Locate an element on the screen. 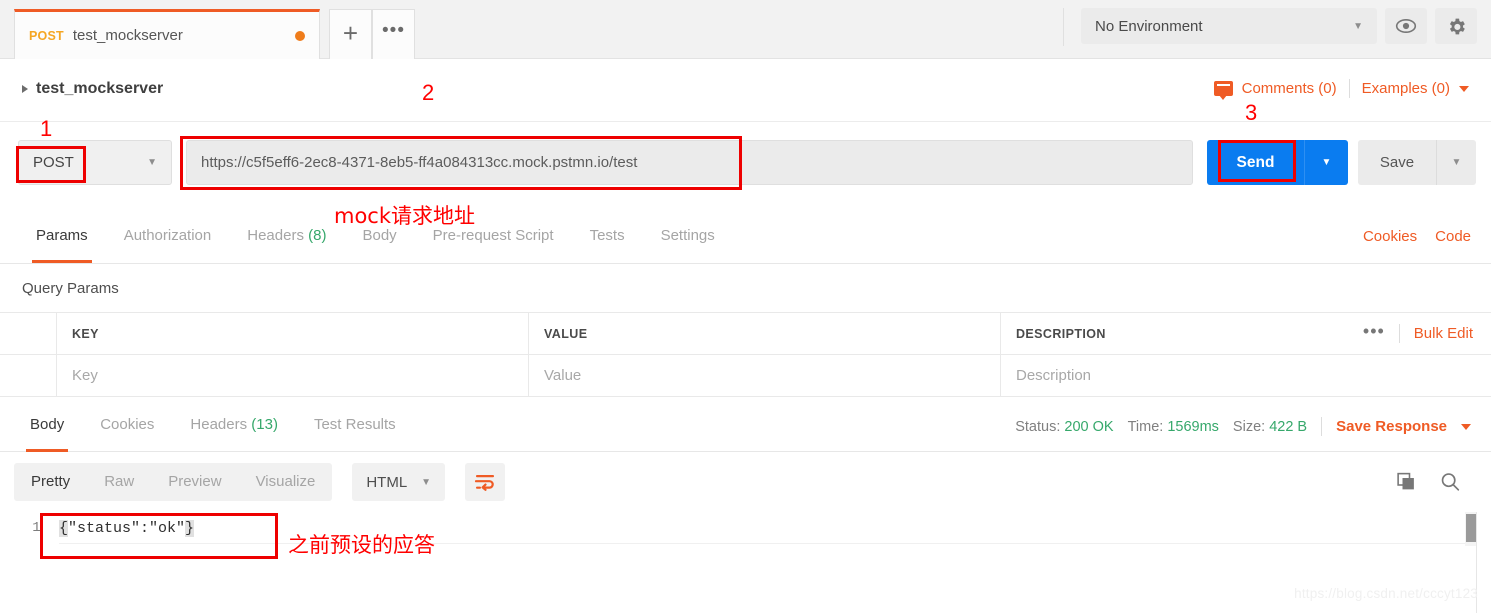 The width and height of the screenshot is (1491, 613). environment-selected-label: No Environment is located at coordinates (1149, 26).